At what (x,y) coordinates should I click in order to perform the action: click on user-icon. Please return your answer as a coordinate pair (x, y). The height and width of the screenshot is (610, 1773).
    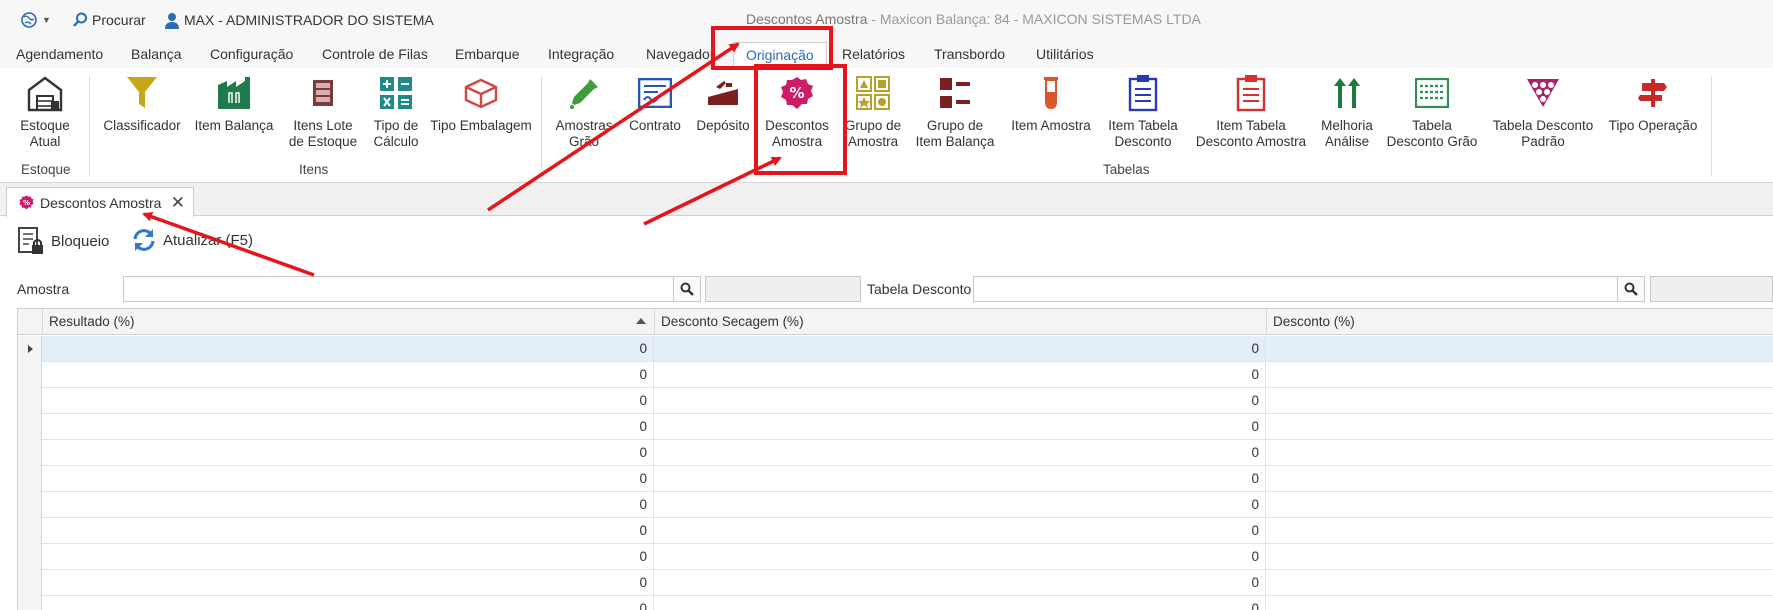
    Looking at the image, I should click on (172, 20).